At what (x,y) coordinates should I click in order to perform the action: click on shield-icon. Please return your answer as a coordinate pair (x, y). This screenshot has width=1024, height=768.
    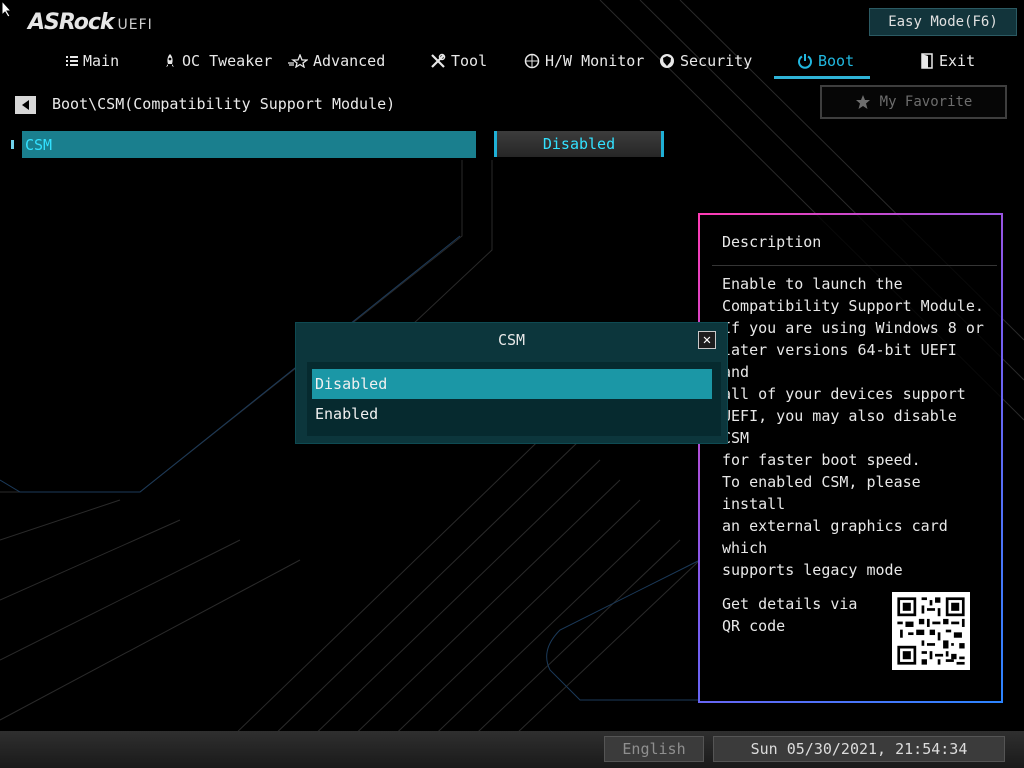
    Looking at the image, I should click on (667, 61).